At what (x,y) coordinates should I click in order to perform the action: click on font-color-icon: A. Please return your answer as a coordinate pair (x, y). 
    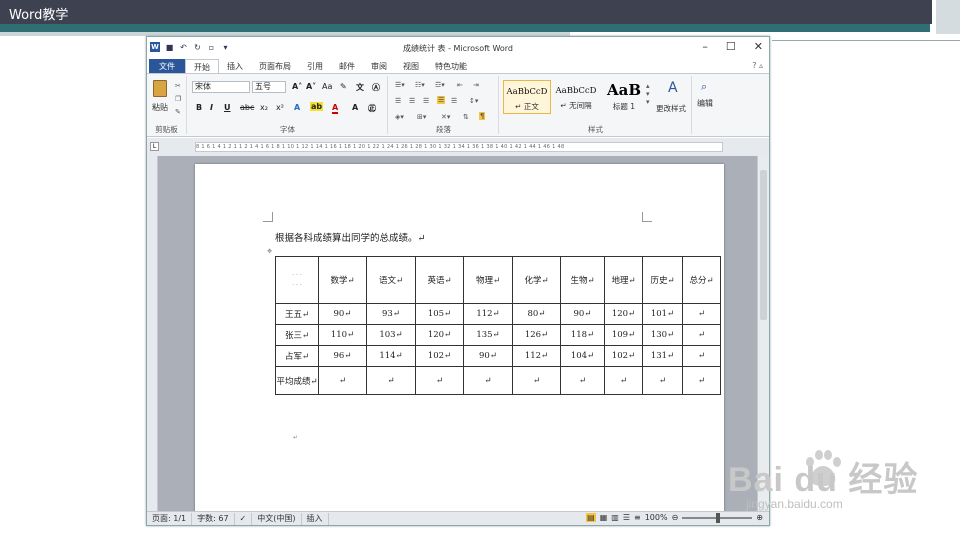
    Looking at the image, I should click on (335, 108).